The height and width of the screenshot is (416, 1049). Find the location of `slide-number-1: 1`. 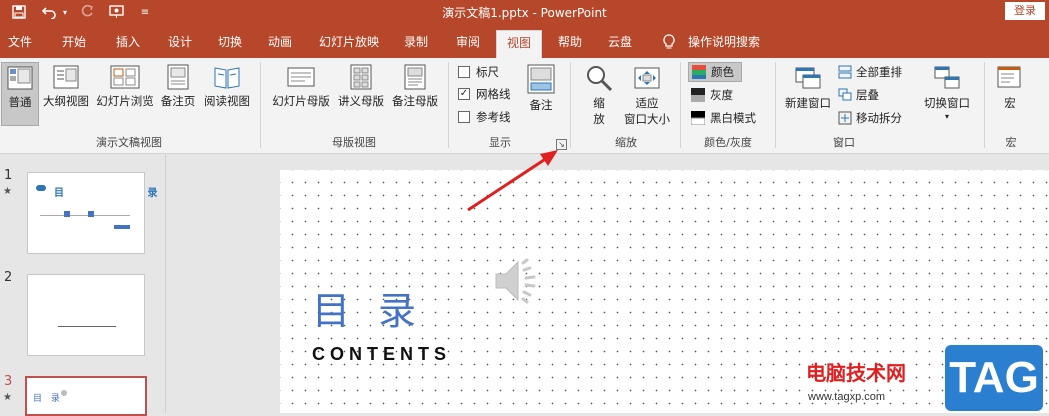

slide-number-1: 1 is located at coordinates (8, 175).